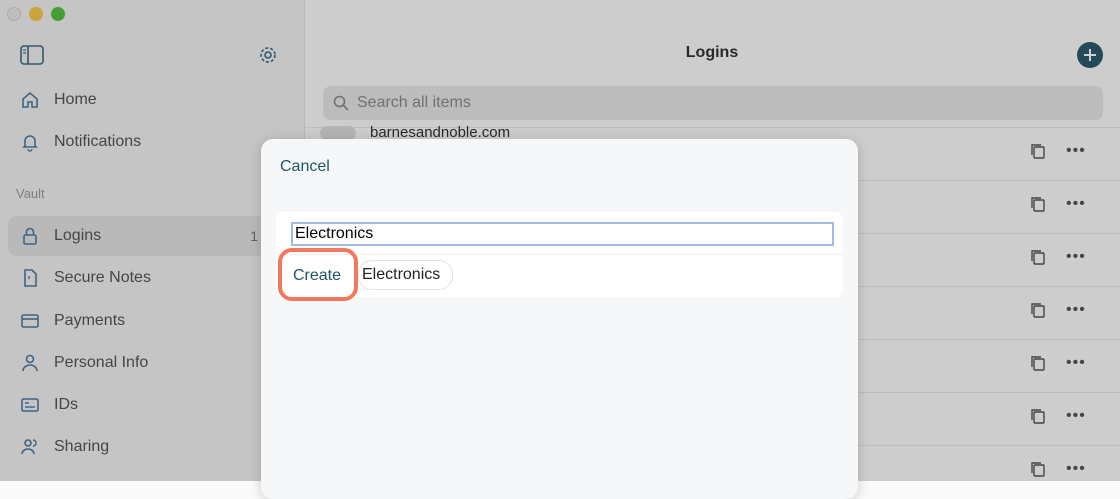 The height and width of the screenshot is (499, 1120). I want to click on cancel-button: Cancel, so click(305, 167).